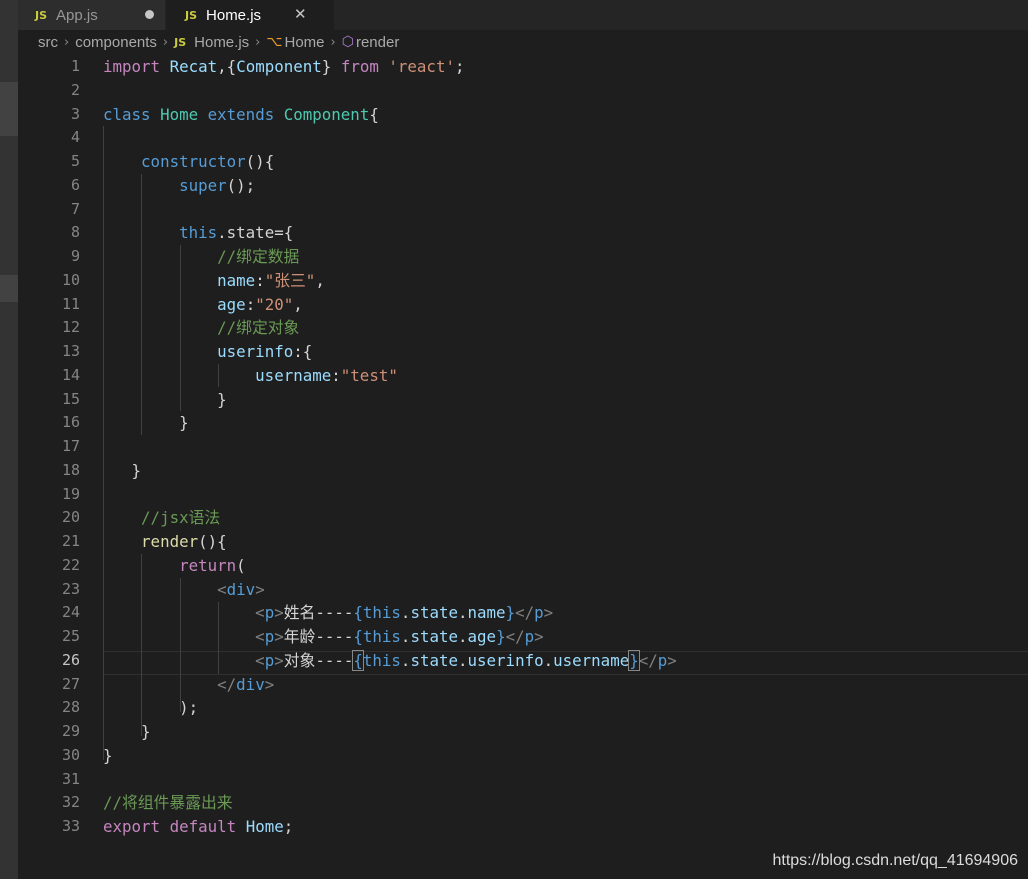 Image resolution: width=1028 pixels, height=879 pixels. I want to click on class-symbol-icon: ⌥, so click(274, 42).